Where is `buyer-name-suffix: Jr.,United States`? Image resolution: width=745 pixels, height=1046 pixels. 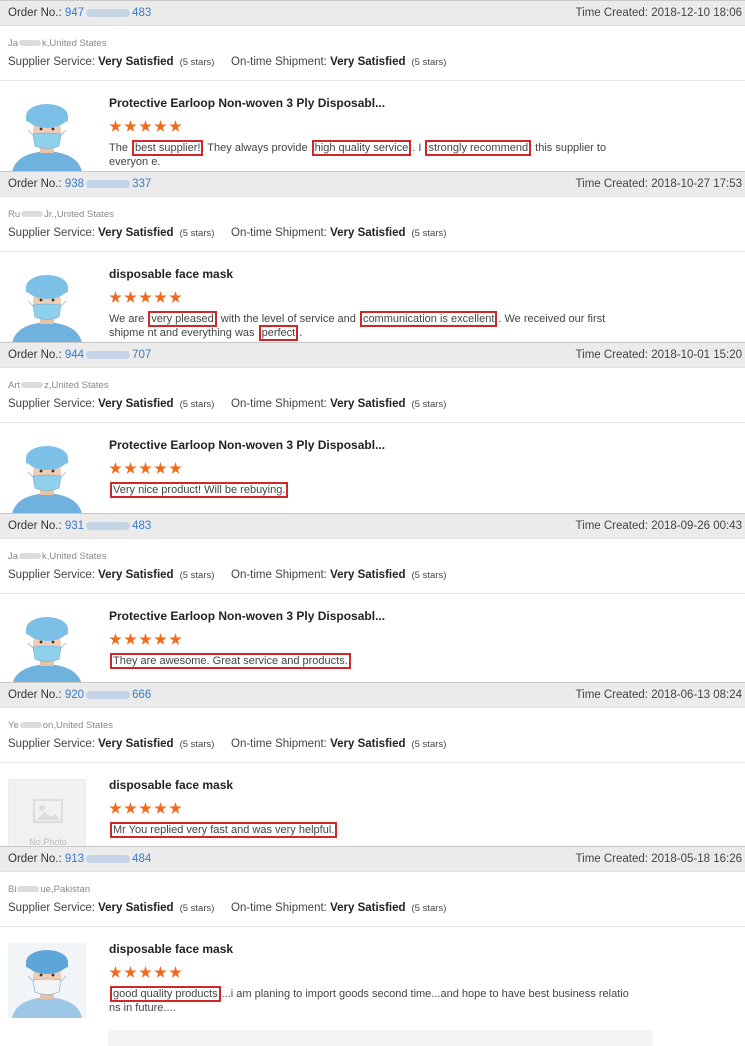
buyer-name-suffix: Jr.,United States is located at coordinates (79, 214).